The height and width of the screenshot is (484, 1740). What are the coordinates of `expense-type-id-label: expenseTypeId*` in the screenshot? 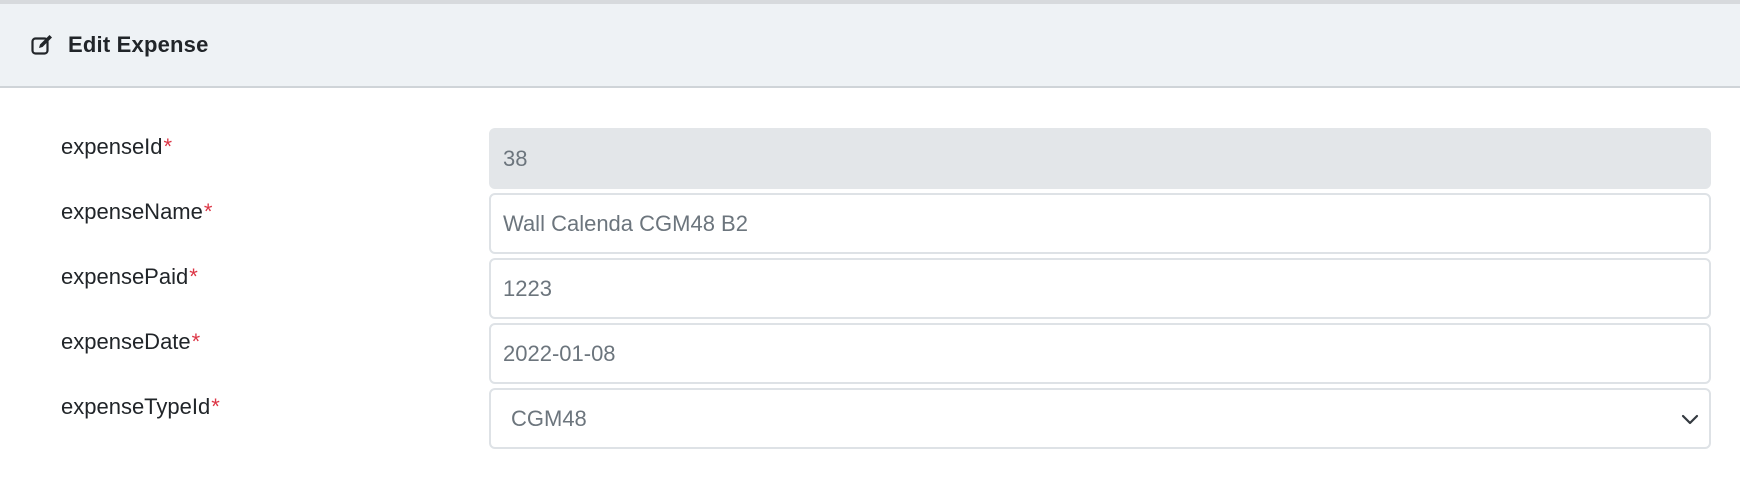 It's located at (140, 406).